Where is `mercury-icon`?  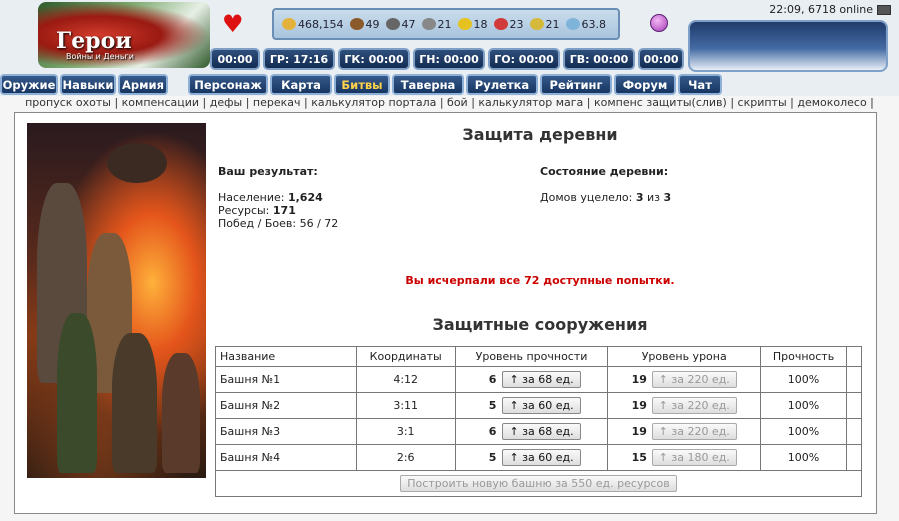
mercury-icon is located at coordinates (428, 24).